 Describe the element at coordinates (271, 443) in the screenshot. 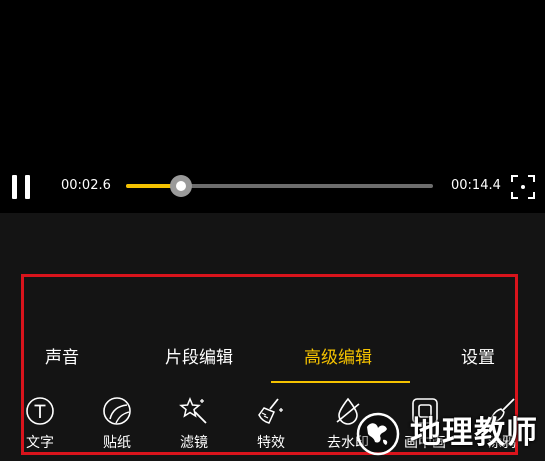

I see `tool-effects-label: 特效` at that location.